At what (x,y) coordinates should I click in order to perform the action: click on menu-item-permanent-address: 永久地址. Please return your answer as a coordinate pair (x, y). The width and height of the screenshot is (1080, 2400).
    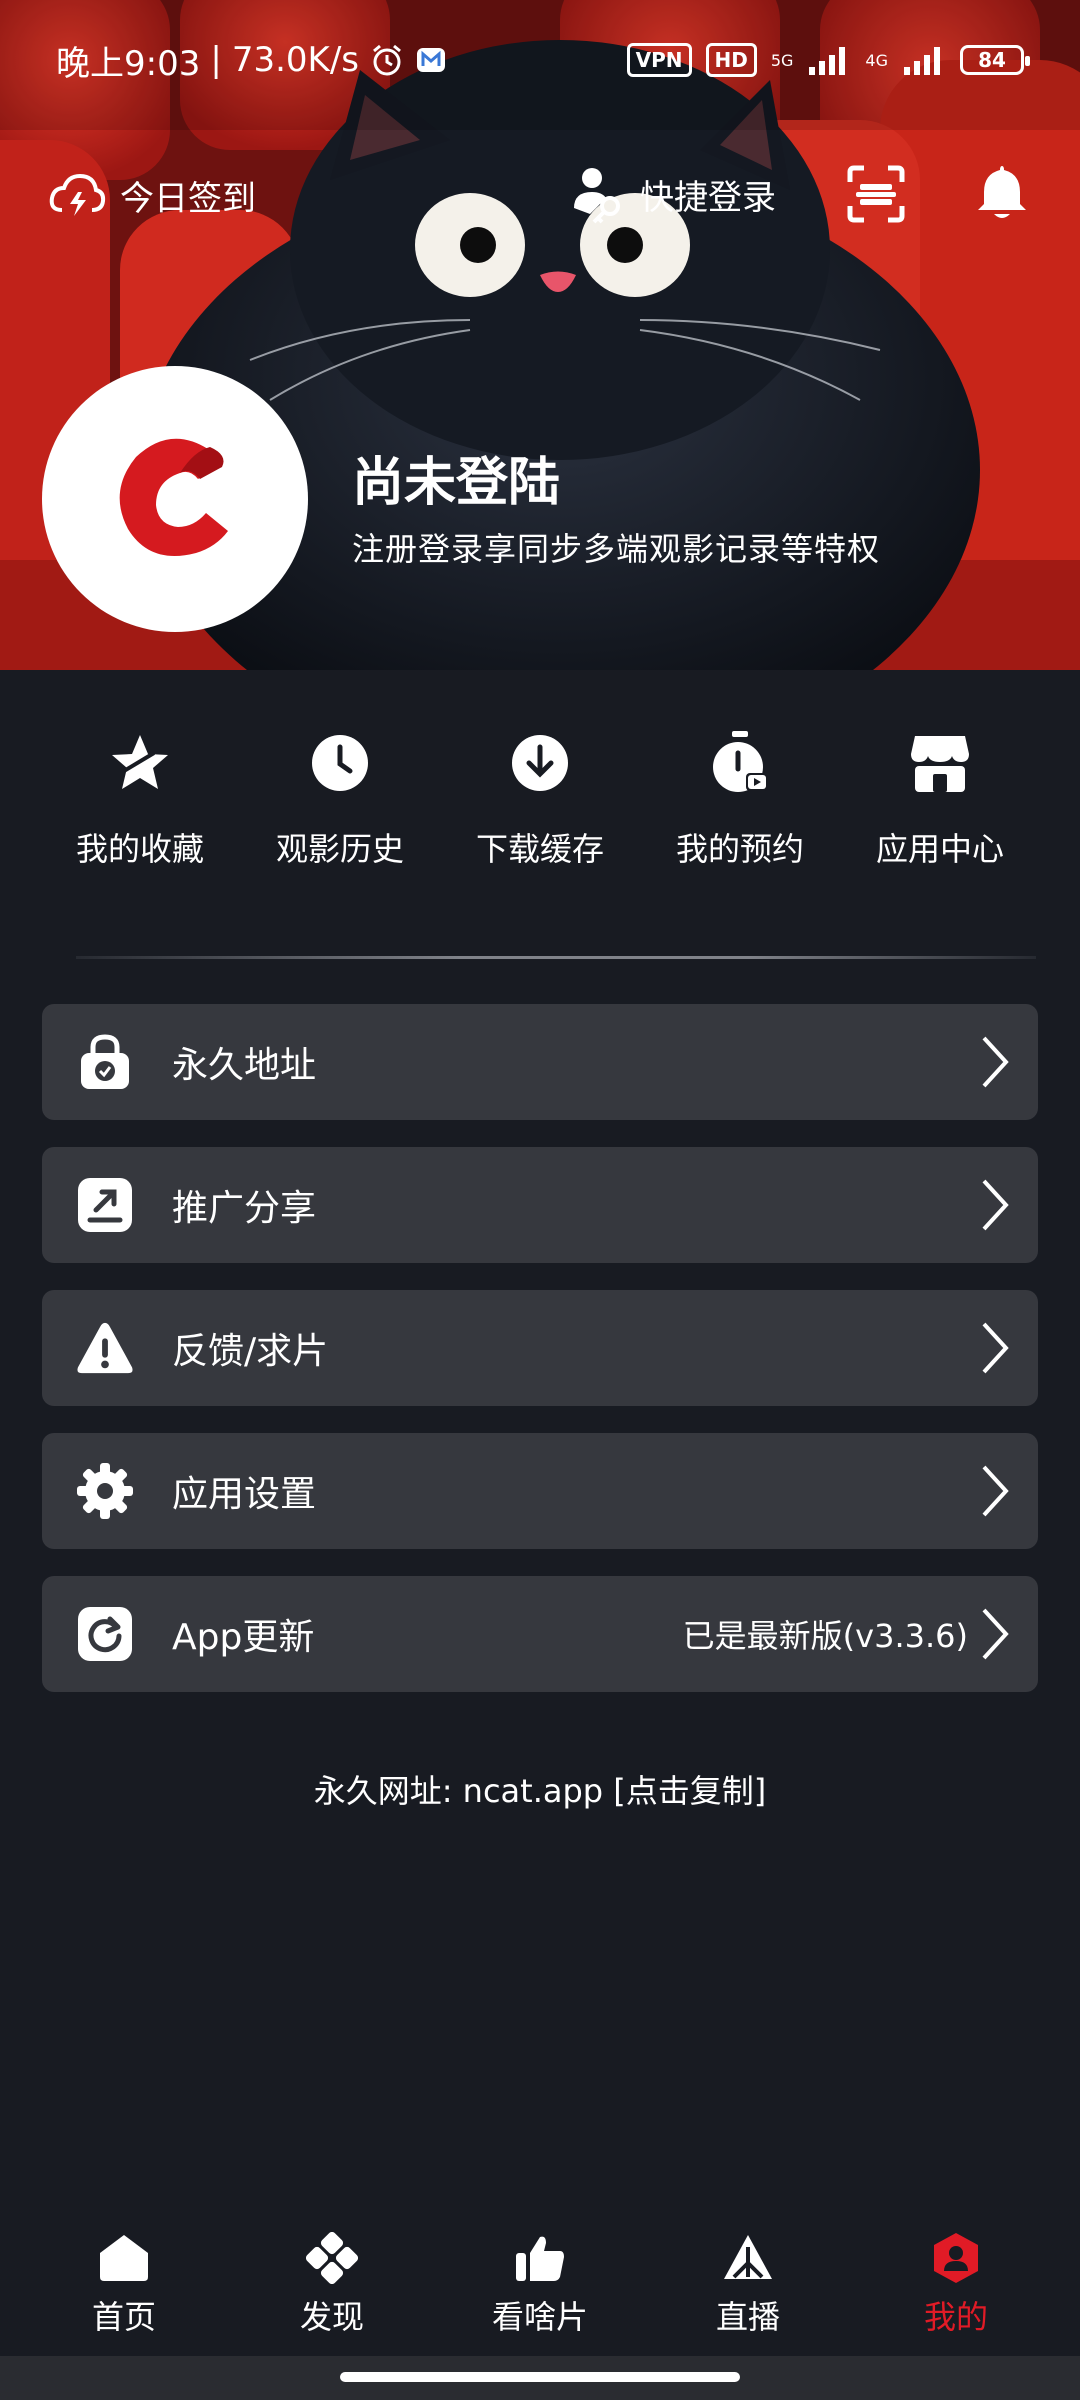
    Looking at the image, I should click on (540, 1062).